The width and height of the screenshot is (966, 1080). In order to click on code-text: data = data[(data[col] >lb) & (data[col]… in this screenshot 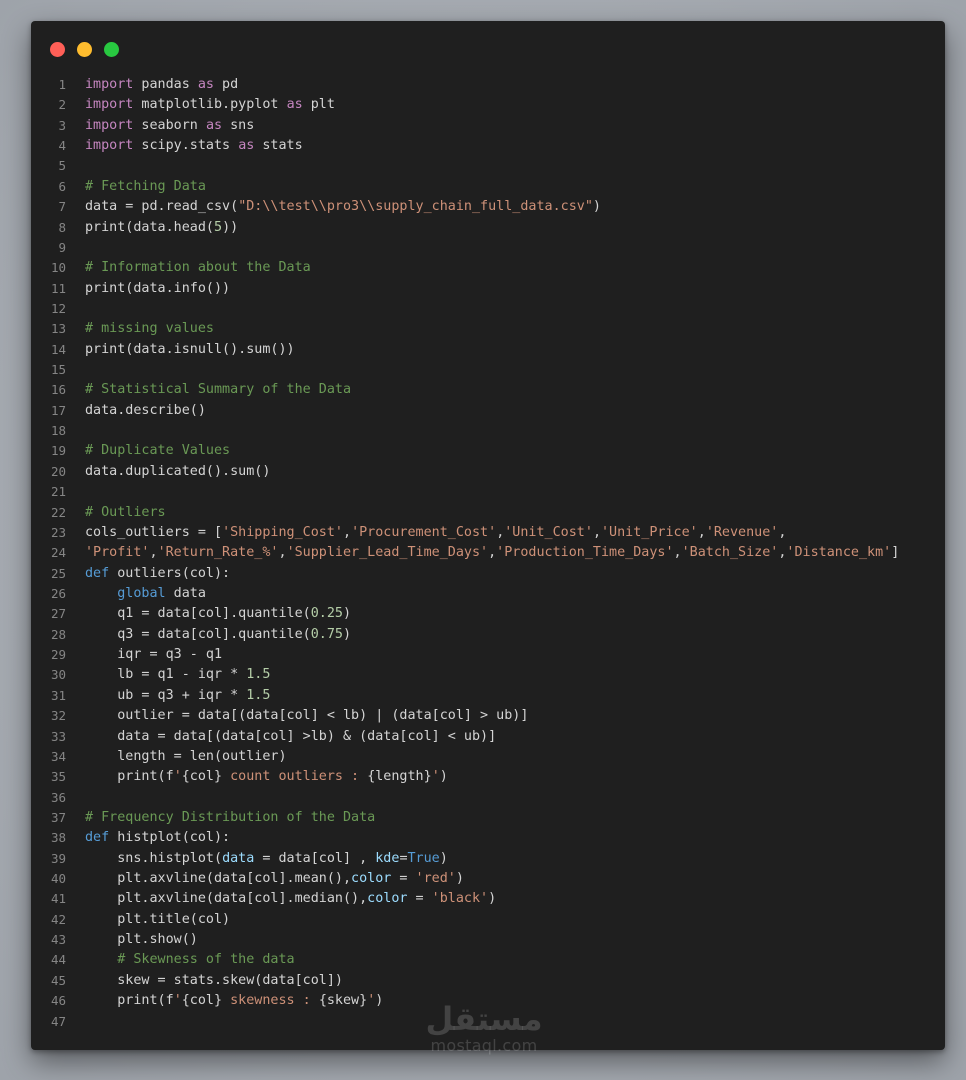, I will do `click(290, 737)`.